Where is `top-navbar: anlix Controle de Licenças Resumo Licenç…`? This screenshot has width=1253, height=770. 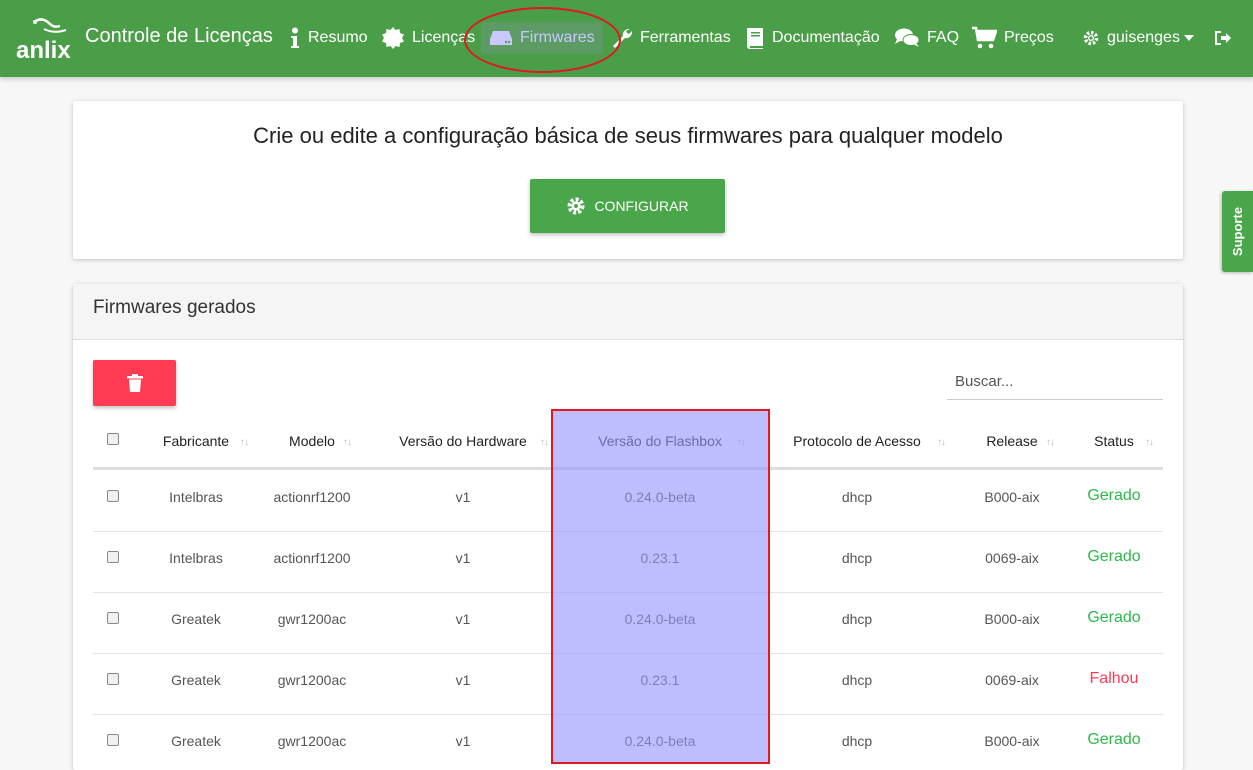
top-navbar: anlix Controle de Licenças Resumo Licenç… is located at coordinates (626, 38).